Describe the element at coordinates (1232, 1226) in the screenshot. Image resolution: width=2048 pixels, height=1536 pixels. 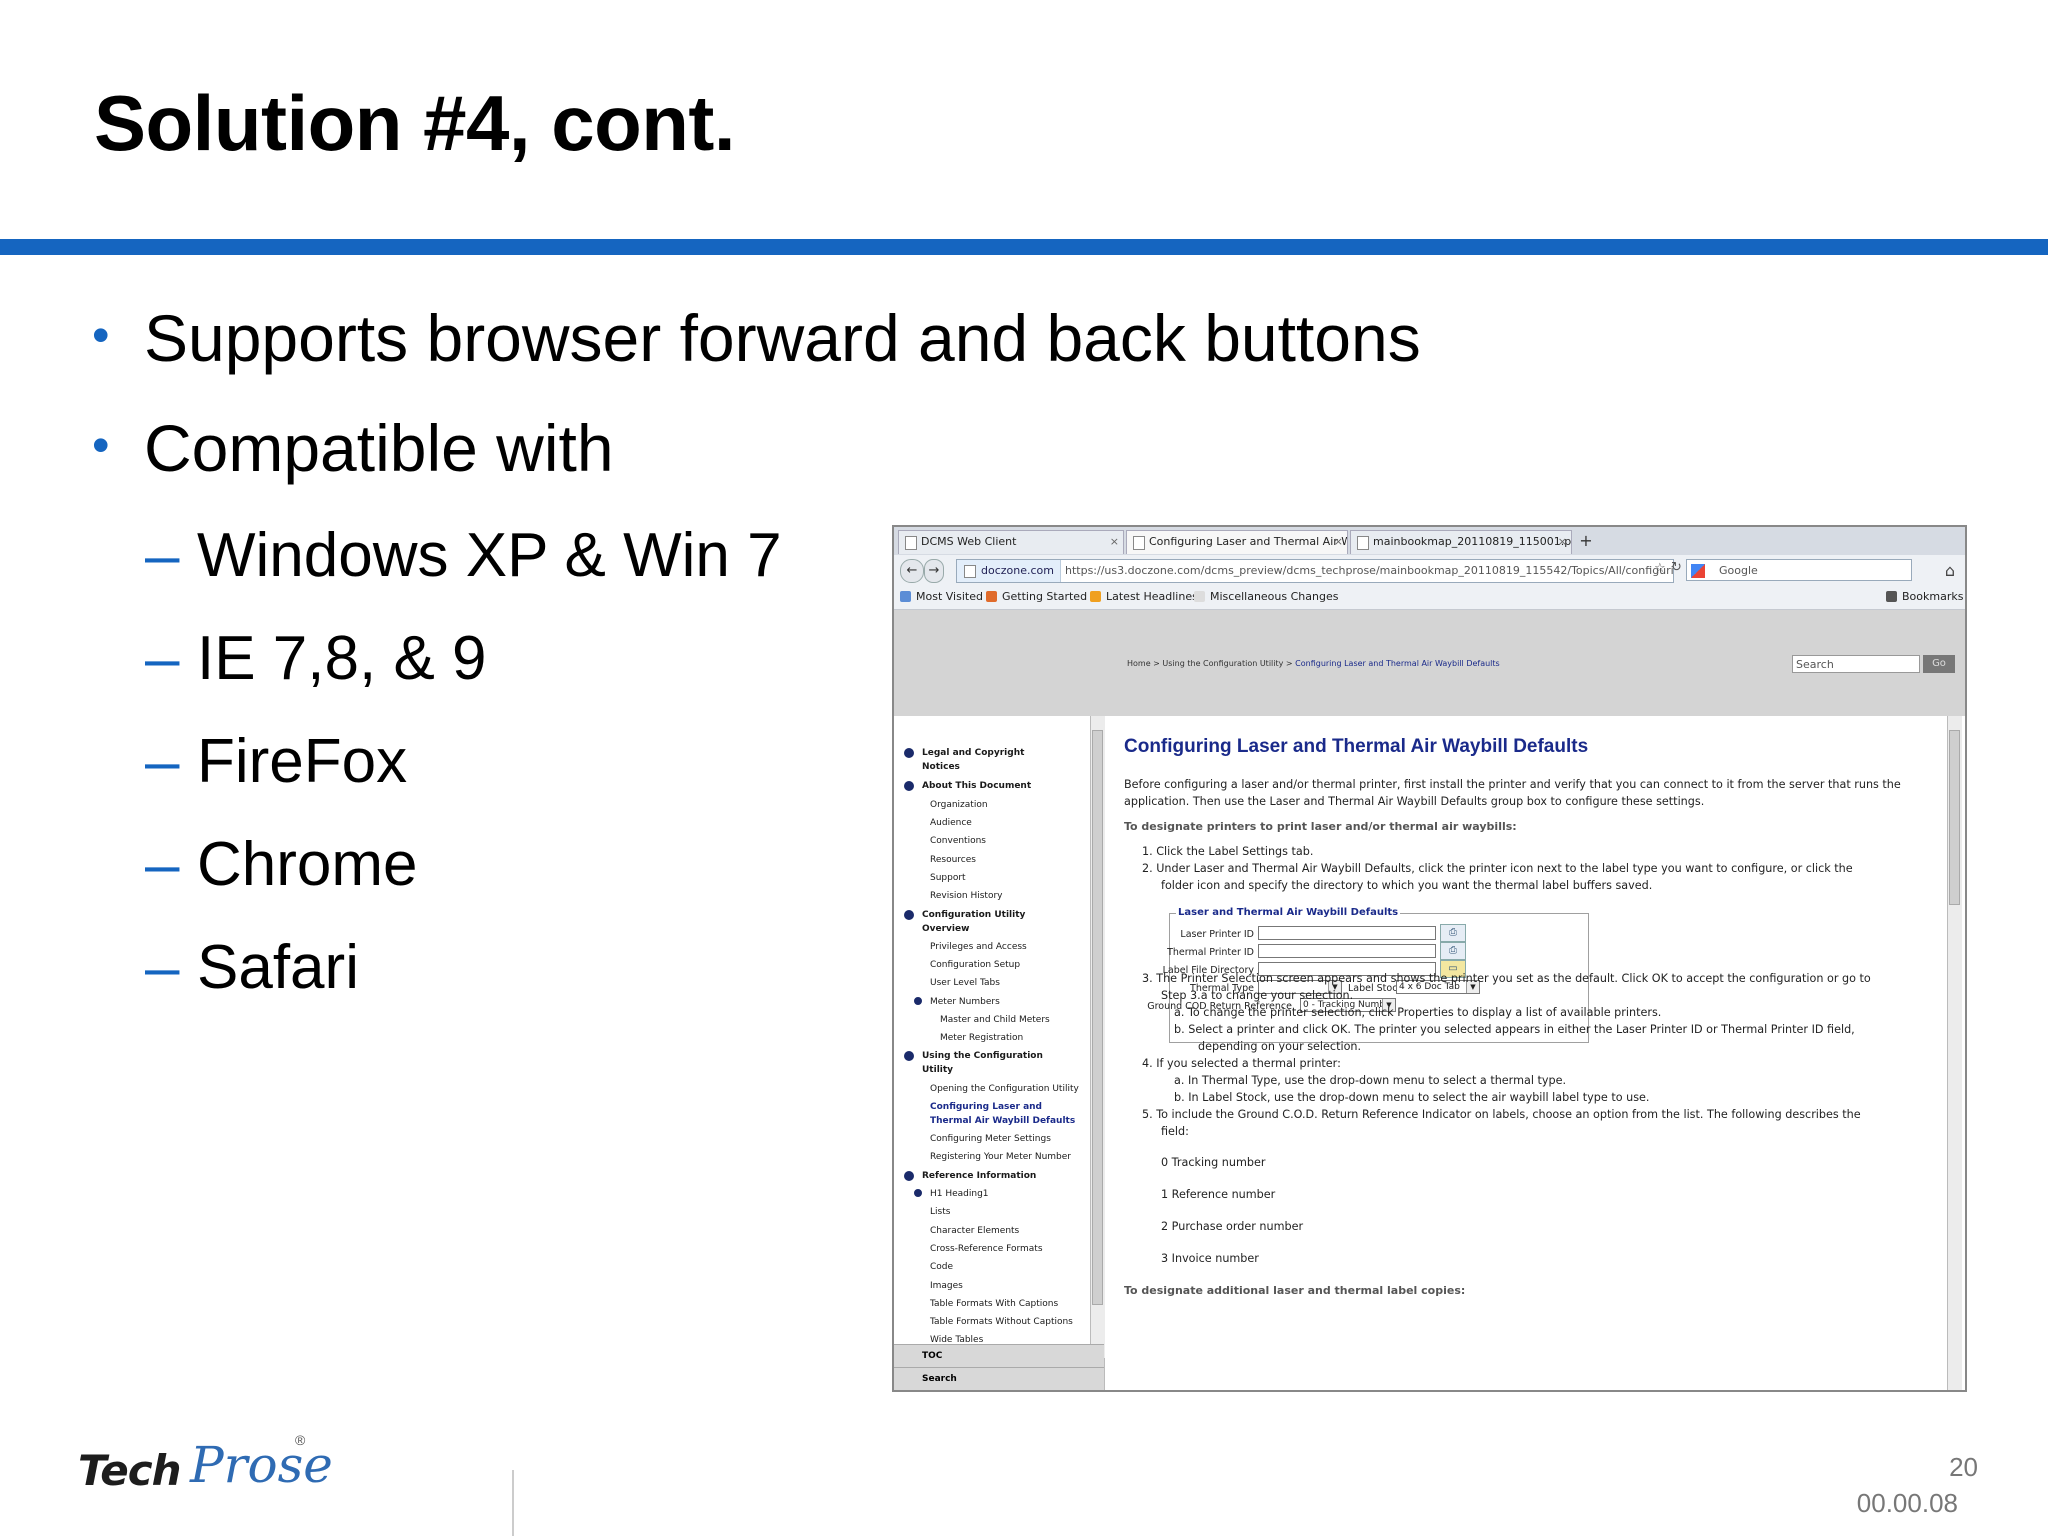
I see `code-item: 2 Purchase order number` at that location.